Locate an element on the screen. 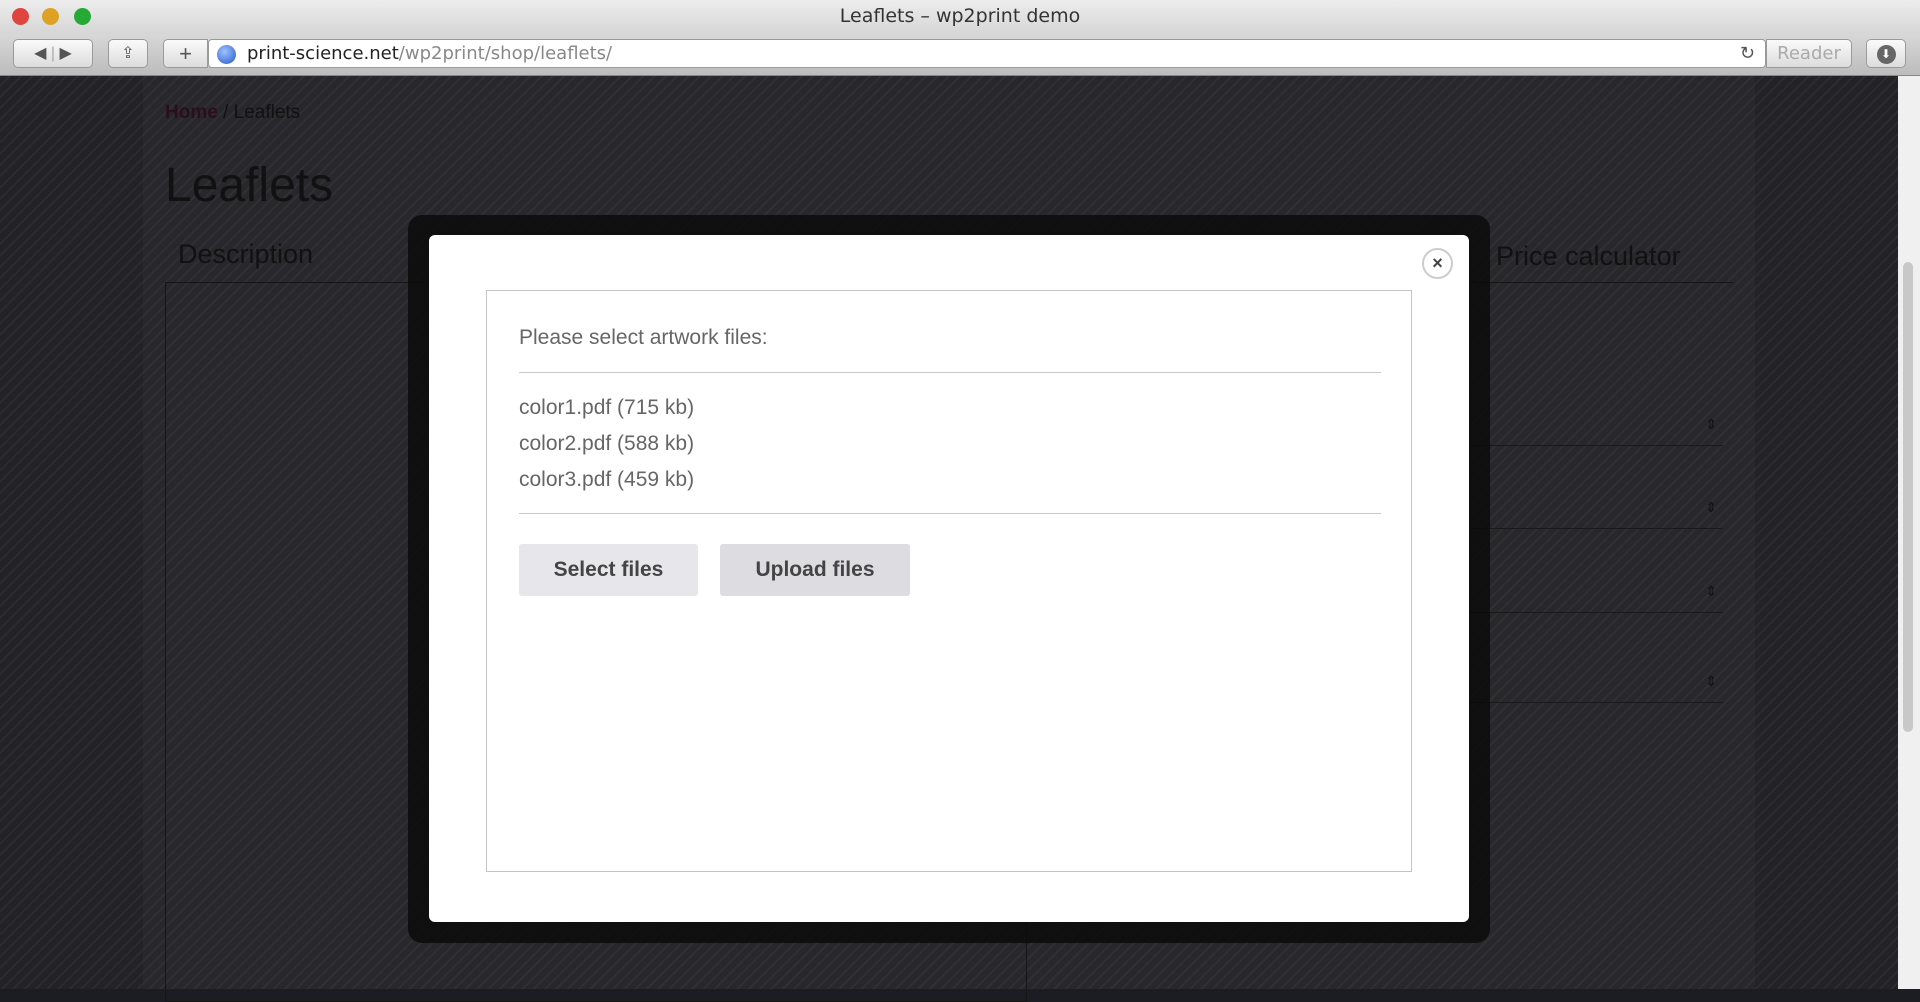 The width and height of the screenshot is (1920, 1002). file-item: color1.pdf (715 kb) is located at coordinates (607, 407).